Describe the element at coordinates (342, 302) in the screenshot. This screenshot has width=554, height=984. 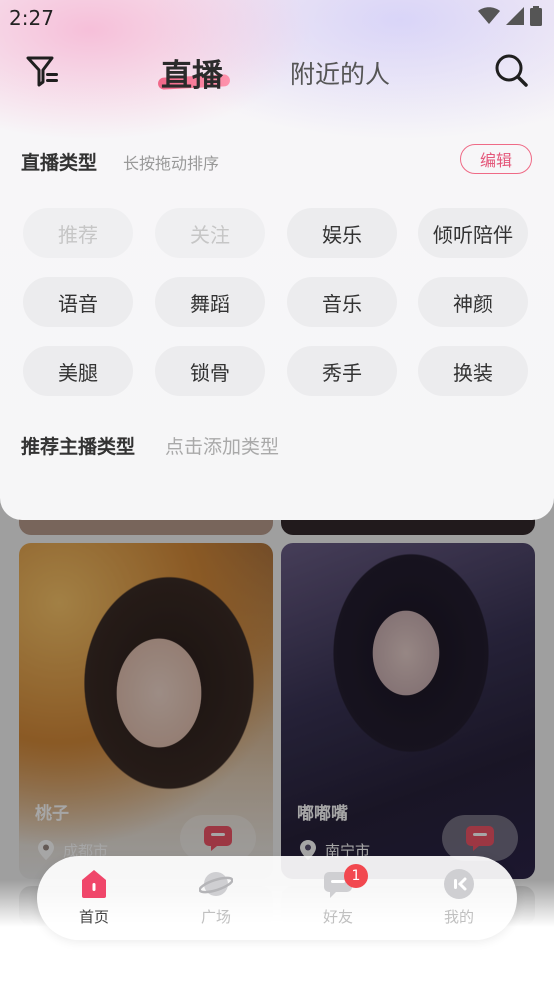
I see `tag-chip: 音乐` at that location.